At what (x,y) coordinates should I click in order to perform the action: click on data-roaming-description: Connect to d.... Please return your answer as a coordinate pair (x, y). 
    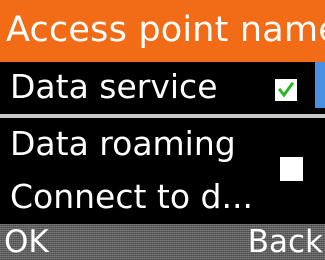
    Looking at the image, I should click on (131, 196).